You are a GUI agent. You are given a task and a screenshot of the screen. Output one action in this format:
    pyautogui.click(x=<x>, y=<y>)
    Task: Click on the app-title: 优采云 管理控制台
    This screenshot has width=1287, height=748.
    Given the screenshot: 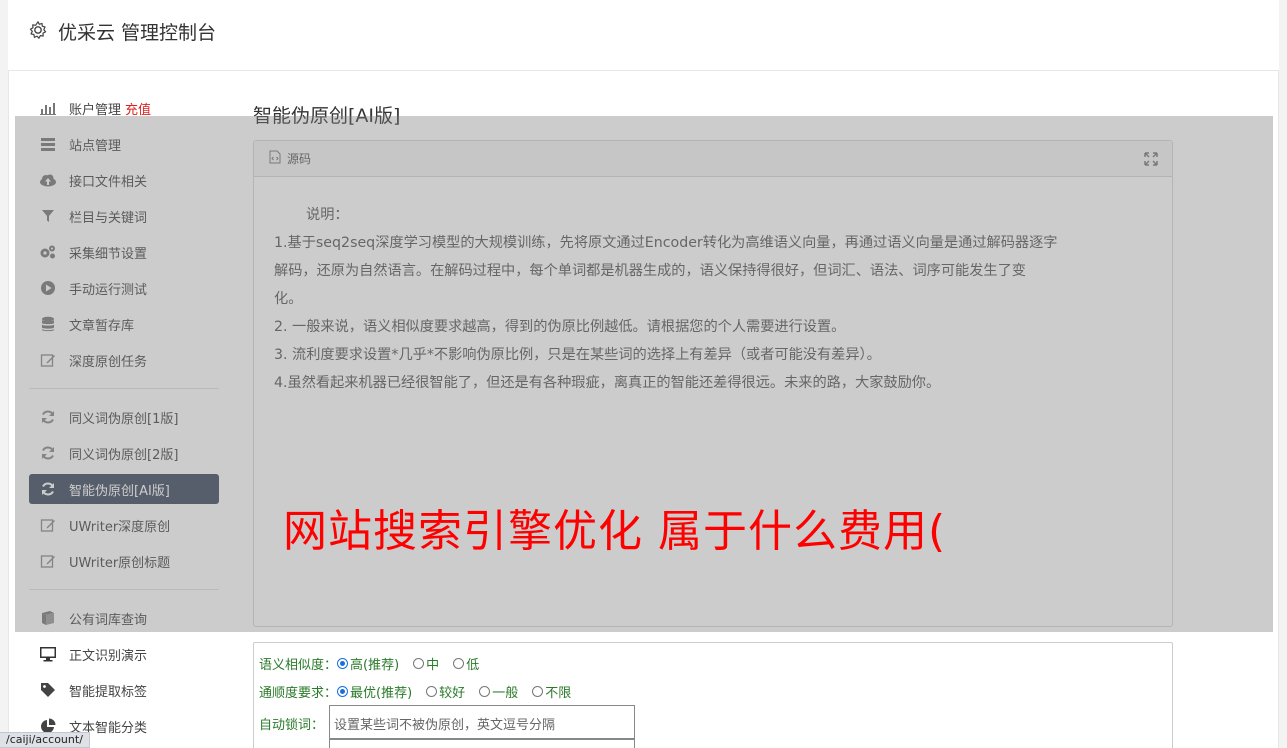 What is the action you would take?
    pyautogui.click(x=137, y=33)
    